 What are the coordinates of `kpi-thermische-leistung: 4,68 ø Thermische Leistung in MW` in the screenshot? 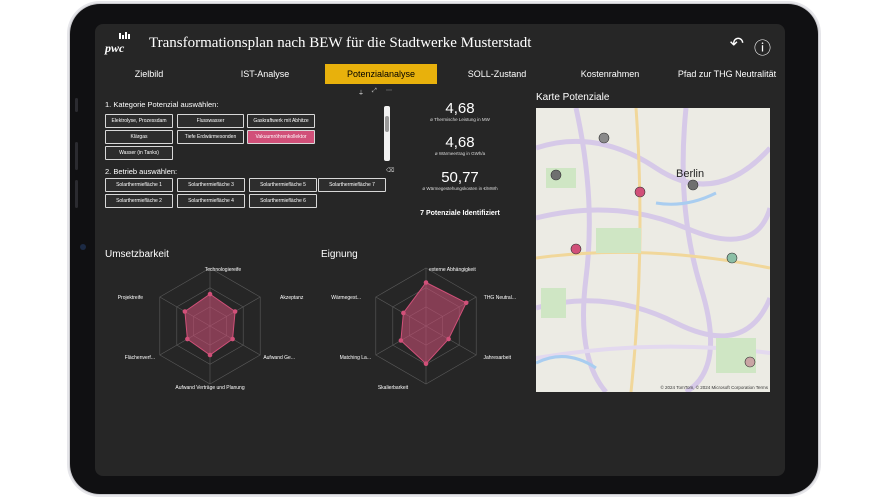 It's located at (460, 111).